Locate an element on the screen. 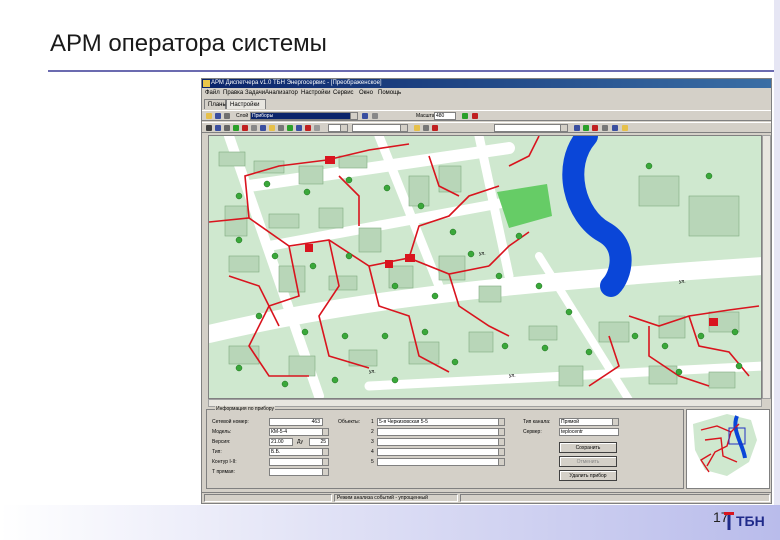  ruler-icon is located at coordinates (281, 128).